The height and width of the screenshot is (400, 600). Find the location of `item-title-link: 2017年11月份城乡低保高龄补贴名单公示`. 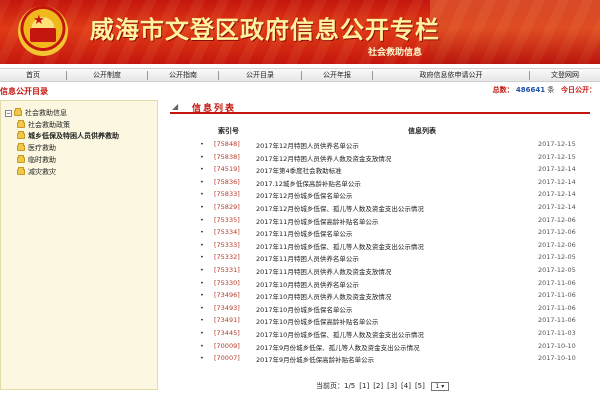

item-title-link: 2017年11月份城乡低保高龄补贴名单公示 is located at coordinates (317, 221).